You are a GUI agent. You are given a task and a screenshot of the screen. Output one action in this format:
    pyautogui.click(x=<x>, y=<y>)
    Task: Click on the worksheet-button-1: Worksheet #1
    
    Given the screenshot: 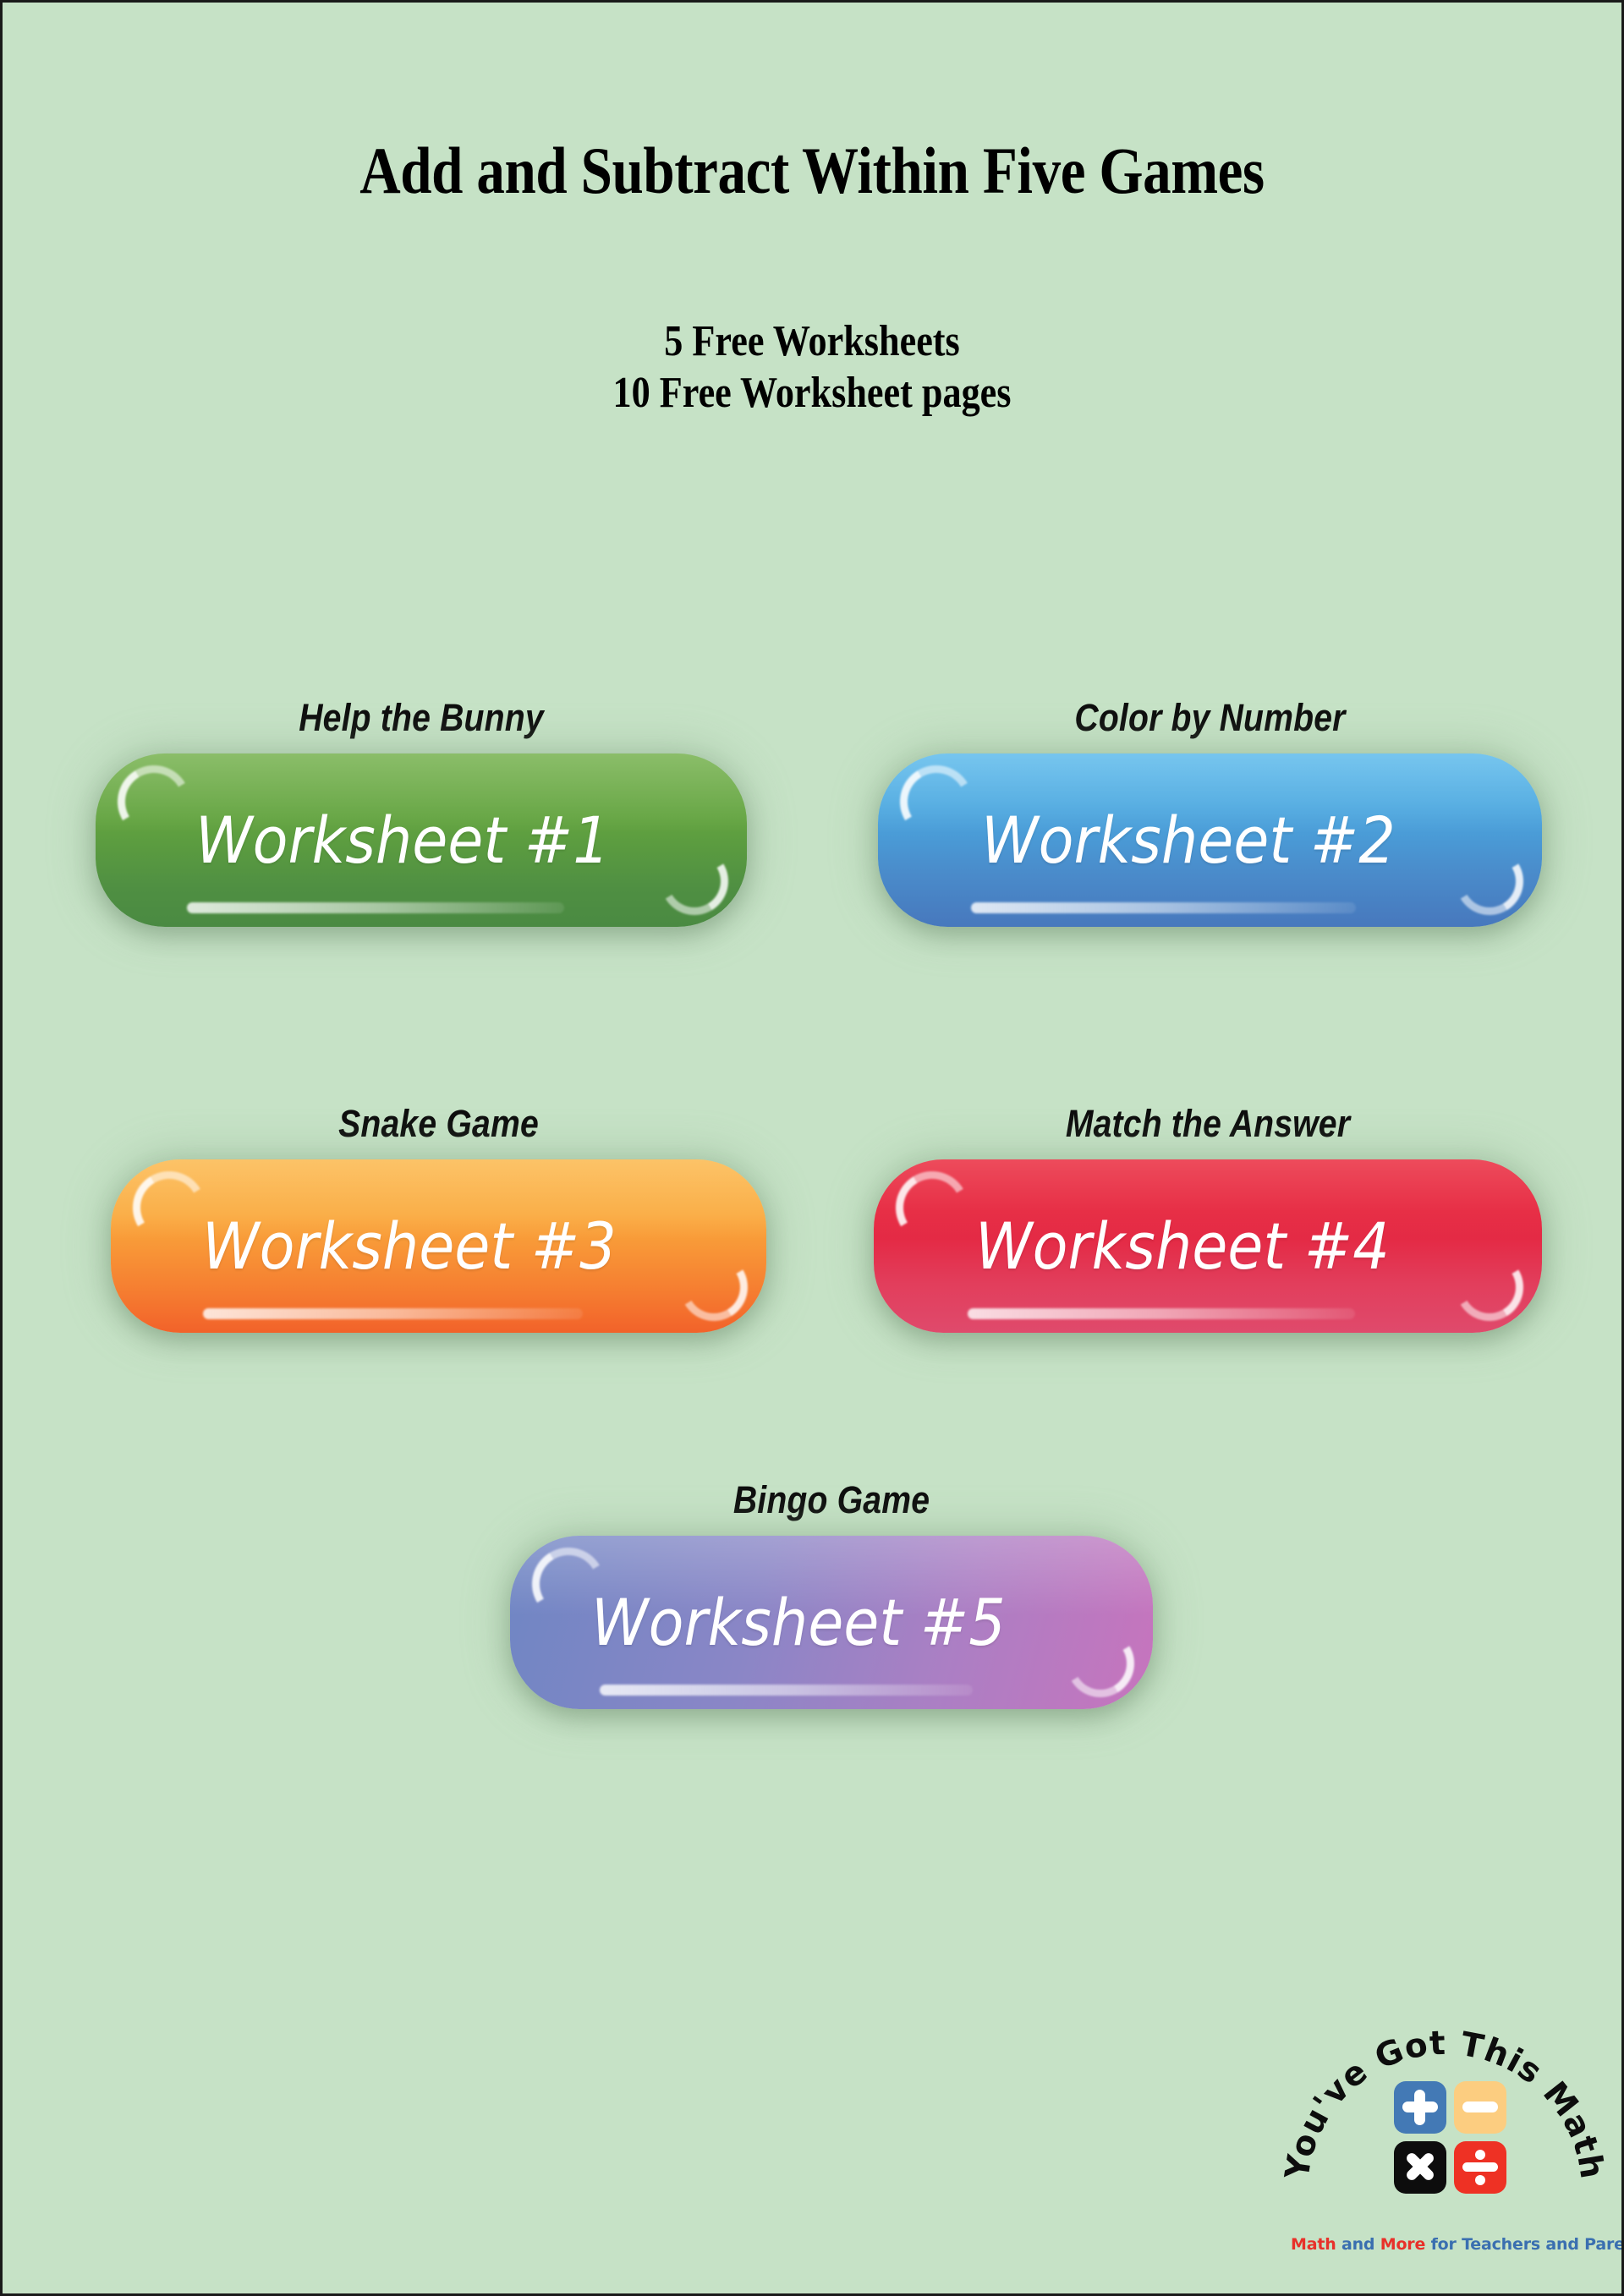 What is the action you would take?
    pyautogui.click(x=422, y=840)
    